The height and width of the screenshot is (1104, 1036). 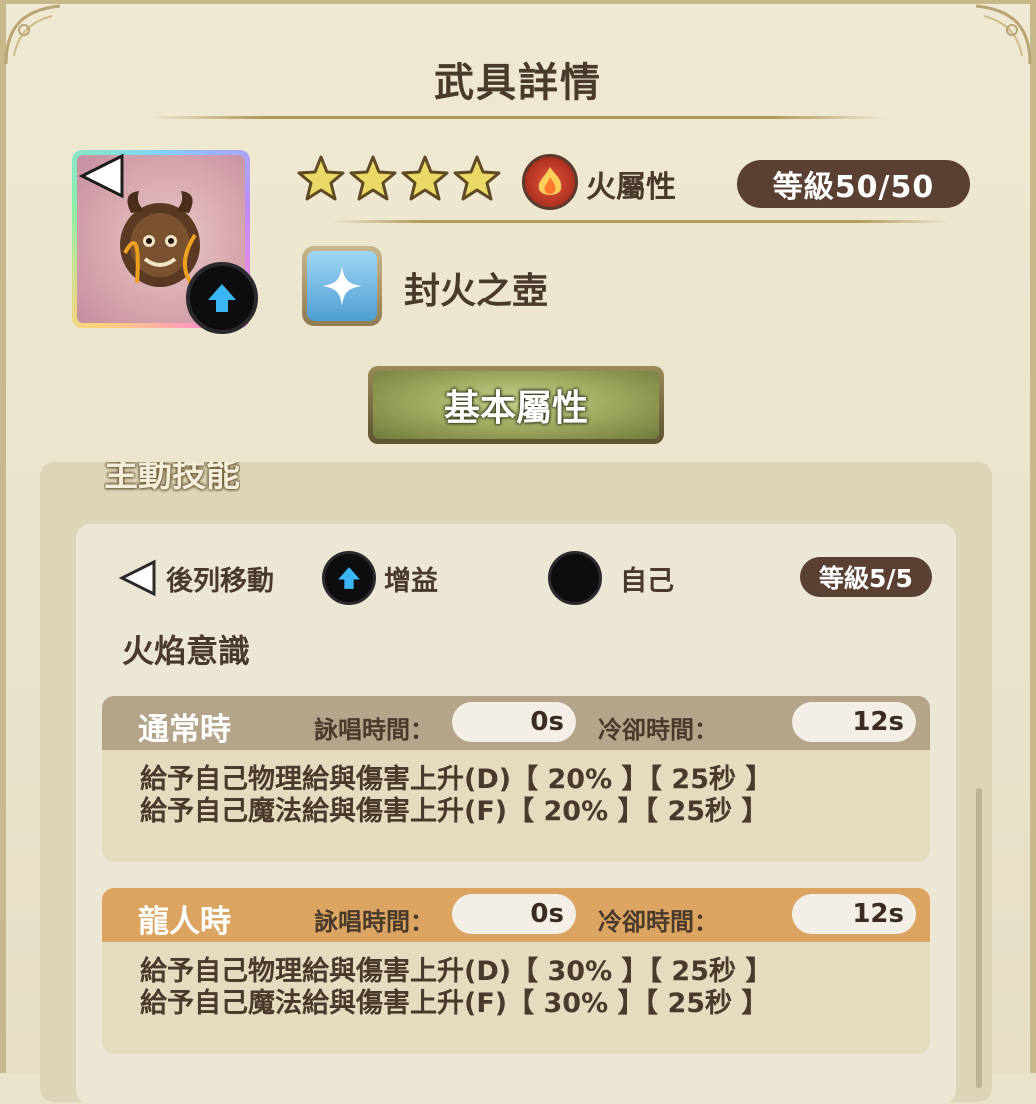 What do you see at coordinates (380, 578) in the screenshot?
I see `tag-buff: 增益` at bounding box center [380, 578].